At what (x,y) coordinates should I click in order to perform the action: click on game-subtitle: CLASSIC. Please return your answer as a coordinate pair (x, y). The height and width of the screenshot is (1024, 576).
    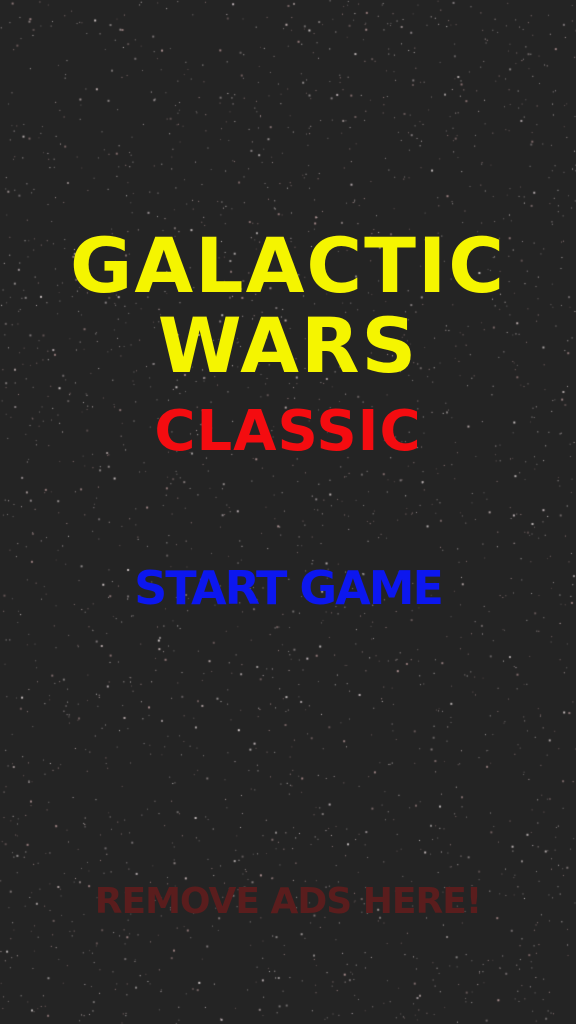
    Looking at the image, I should click on (288, 431).